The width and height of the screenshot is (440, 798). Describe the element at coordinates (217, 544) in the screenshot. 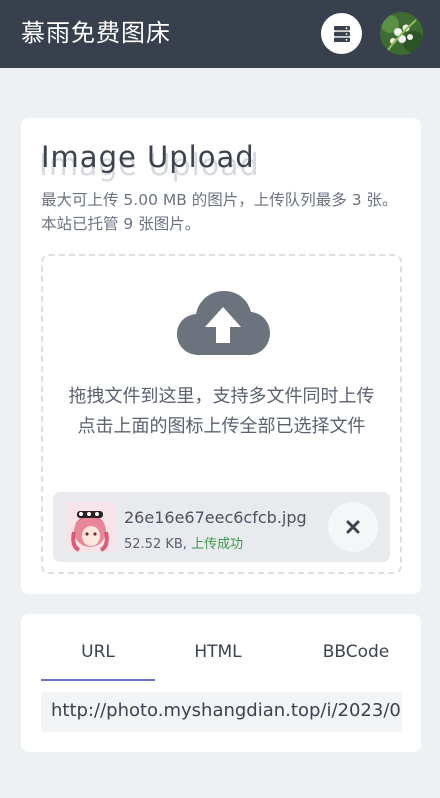

I see `upload-status: 上传成功` at that location.